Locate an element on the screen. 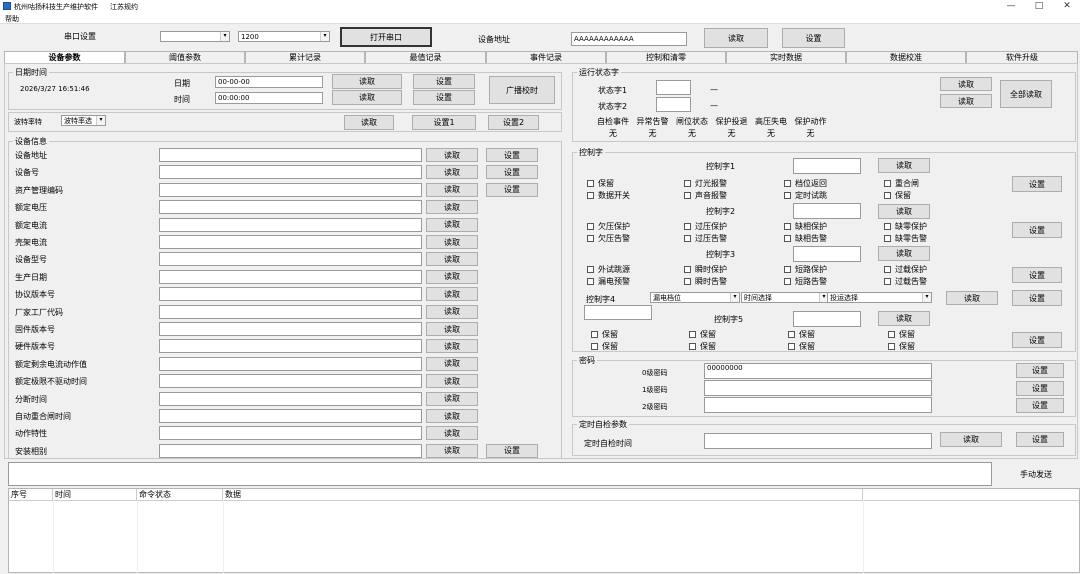 The width and height of the screenshot is (1080, 574). log-column-header: 数据 is located at coordinates (543, 494).